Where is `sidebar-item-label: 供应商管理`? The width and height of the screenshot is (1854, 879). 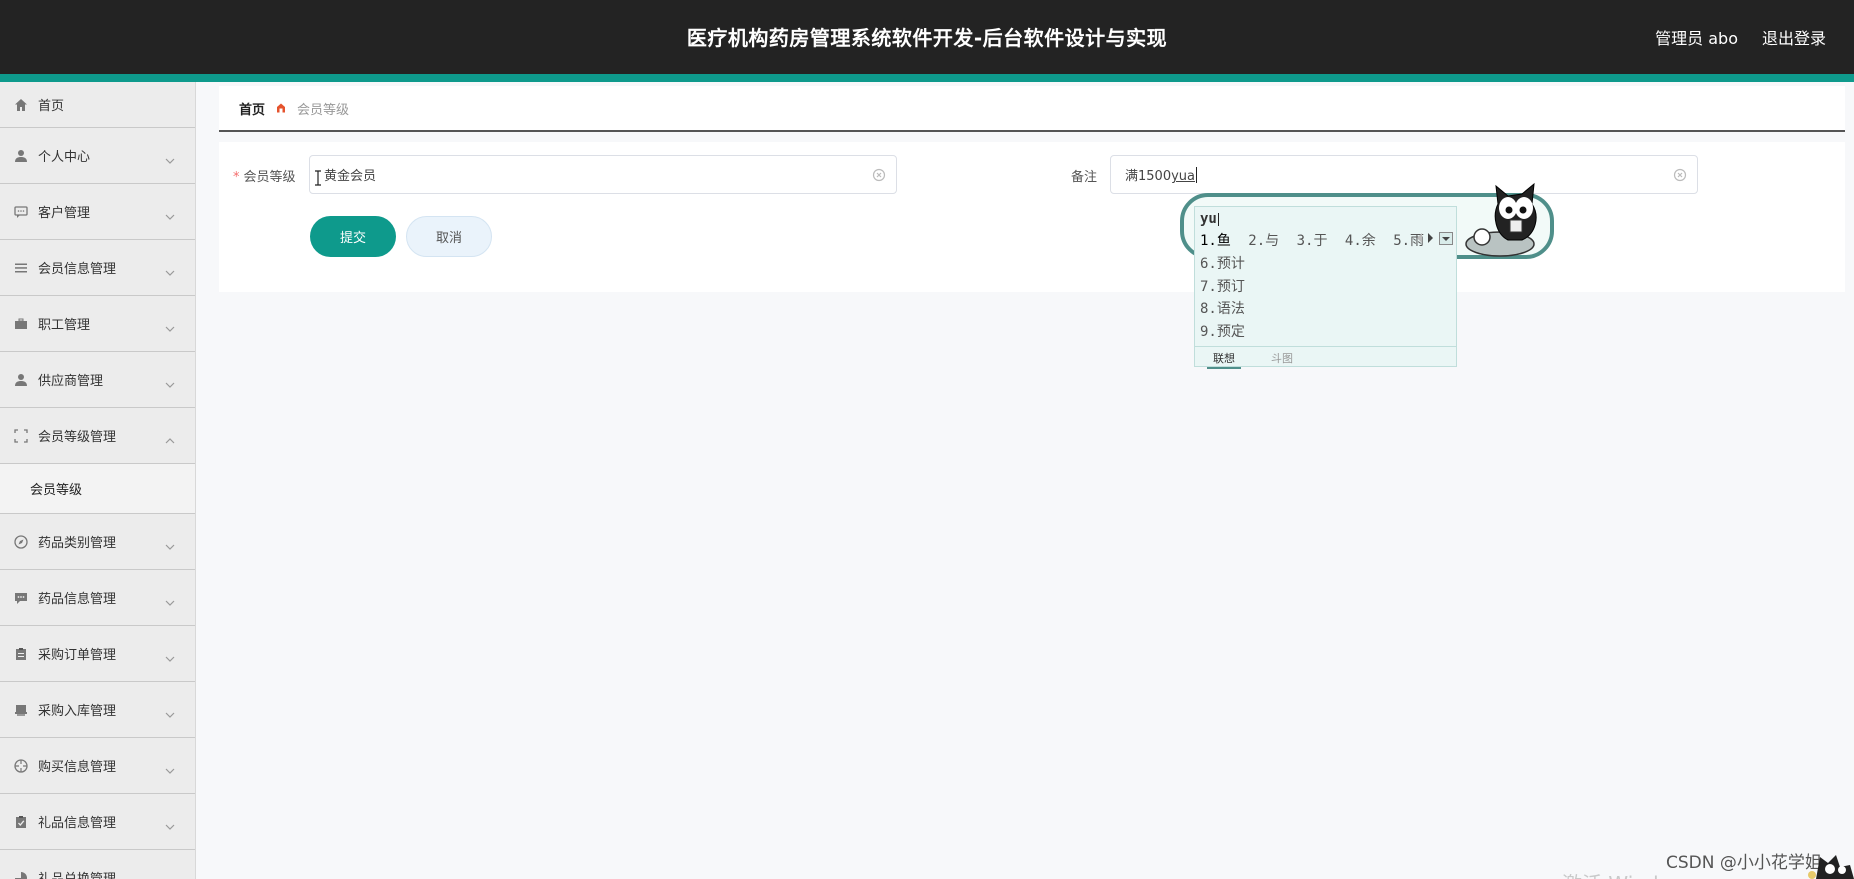
sidebar-item-label: 供应商管理 is located at coordinates (71, 381).